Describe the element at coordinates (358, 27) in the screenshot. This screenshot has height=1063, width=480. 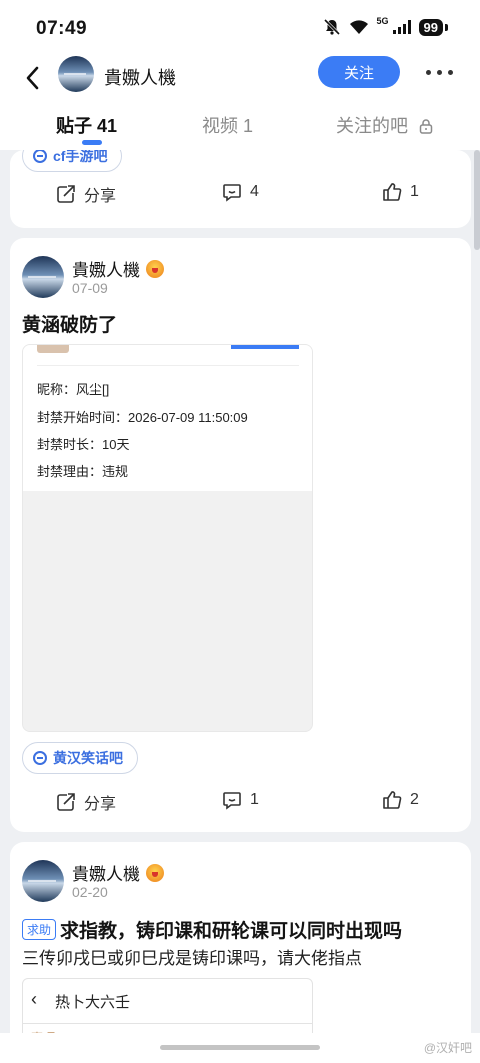
I see `wifi-icon` at that location.